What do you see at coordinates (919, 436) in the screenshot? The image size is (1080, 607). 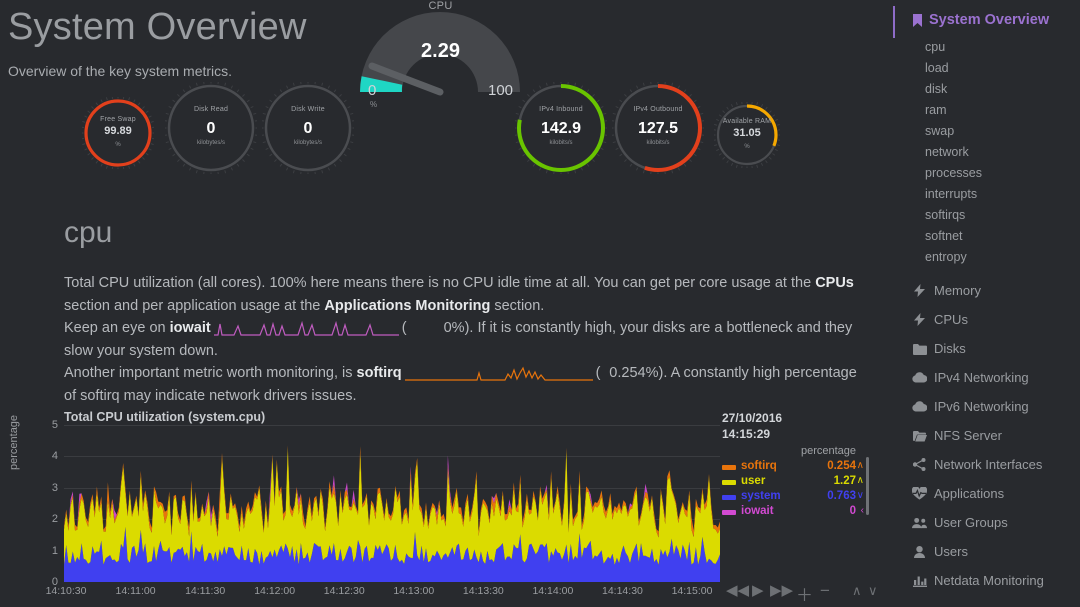 I see `folder-open-icon` at bounding box center [919, 436].